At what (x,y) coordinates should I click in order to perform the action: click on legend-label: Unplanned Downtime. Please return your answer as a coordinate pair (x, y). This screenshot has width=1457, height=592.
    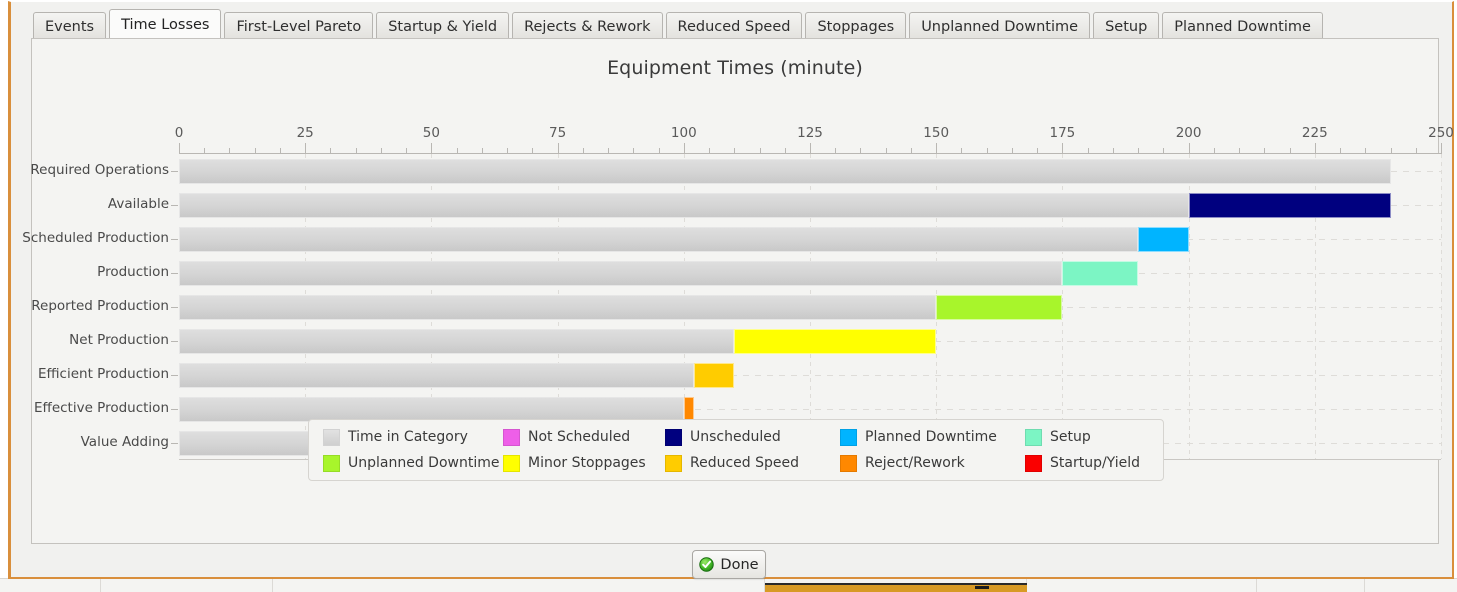
    Looking at the image, I should click on (424, 463).